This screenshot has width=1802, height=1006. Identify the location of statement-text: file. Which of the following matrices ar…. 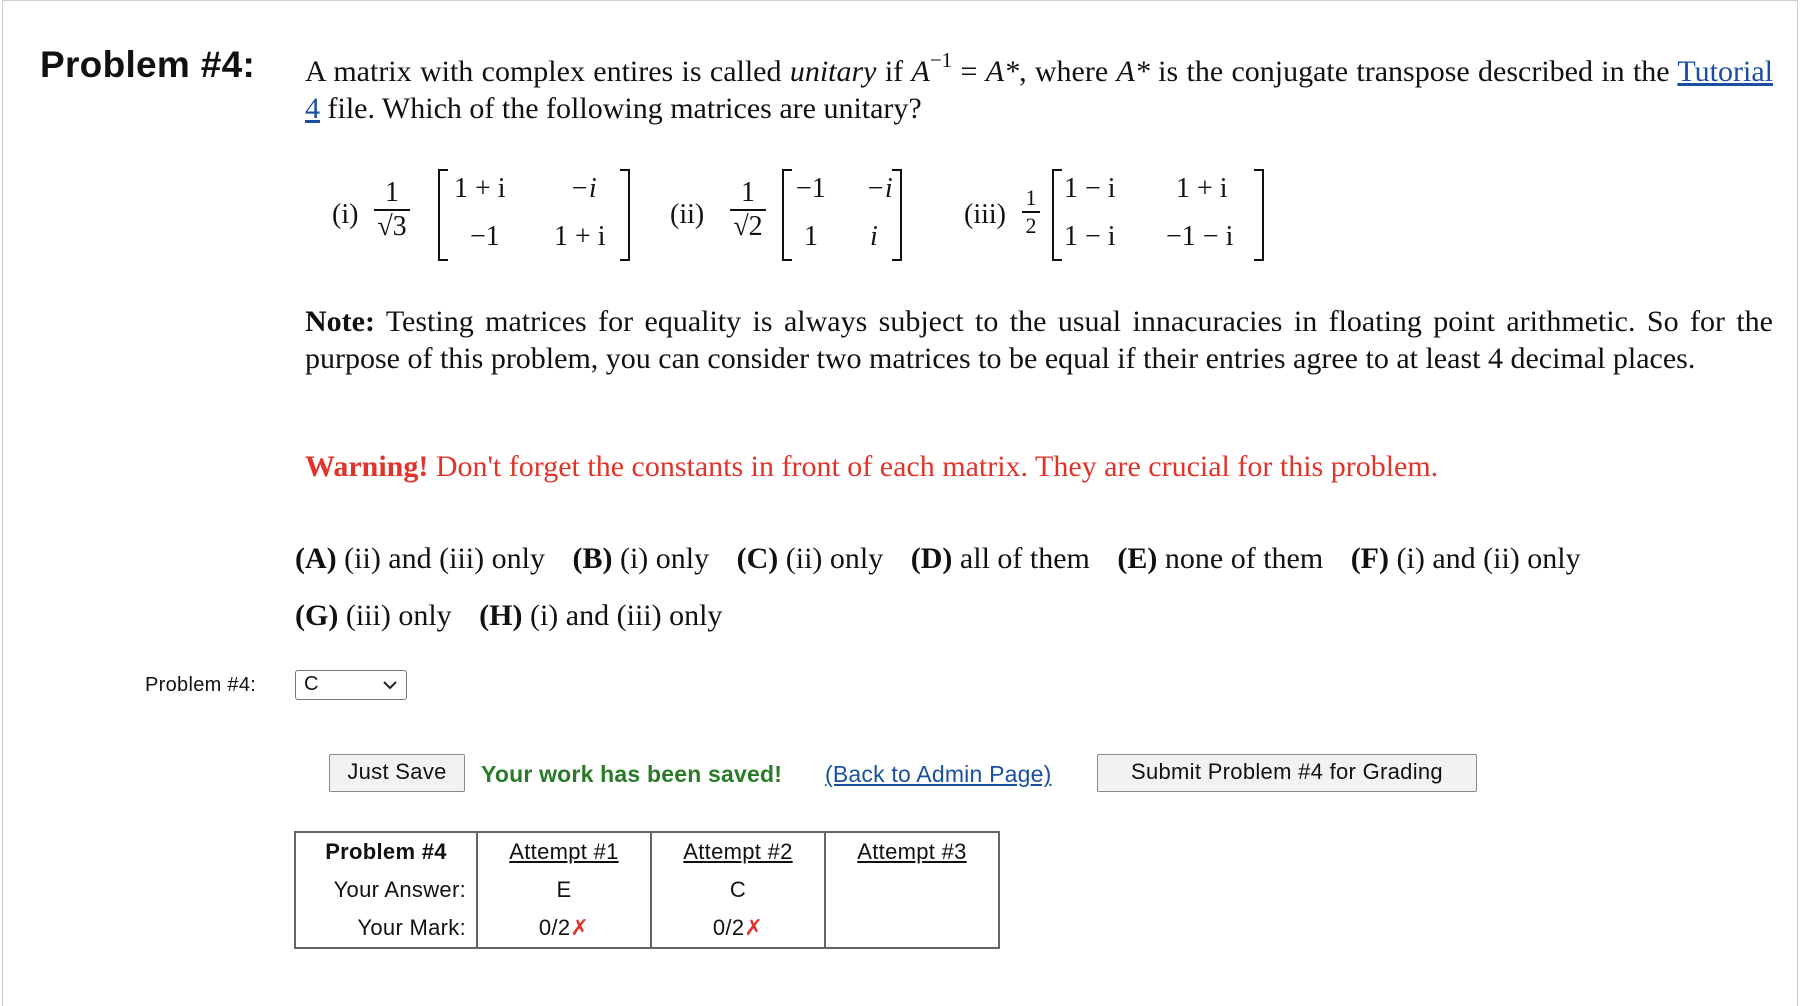
(621, 108).